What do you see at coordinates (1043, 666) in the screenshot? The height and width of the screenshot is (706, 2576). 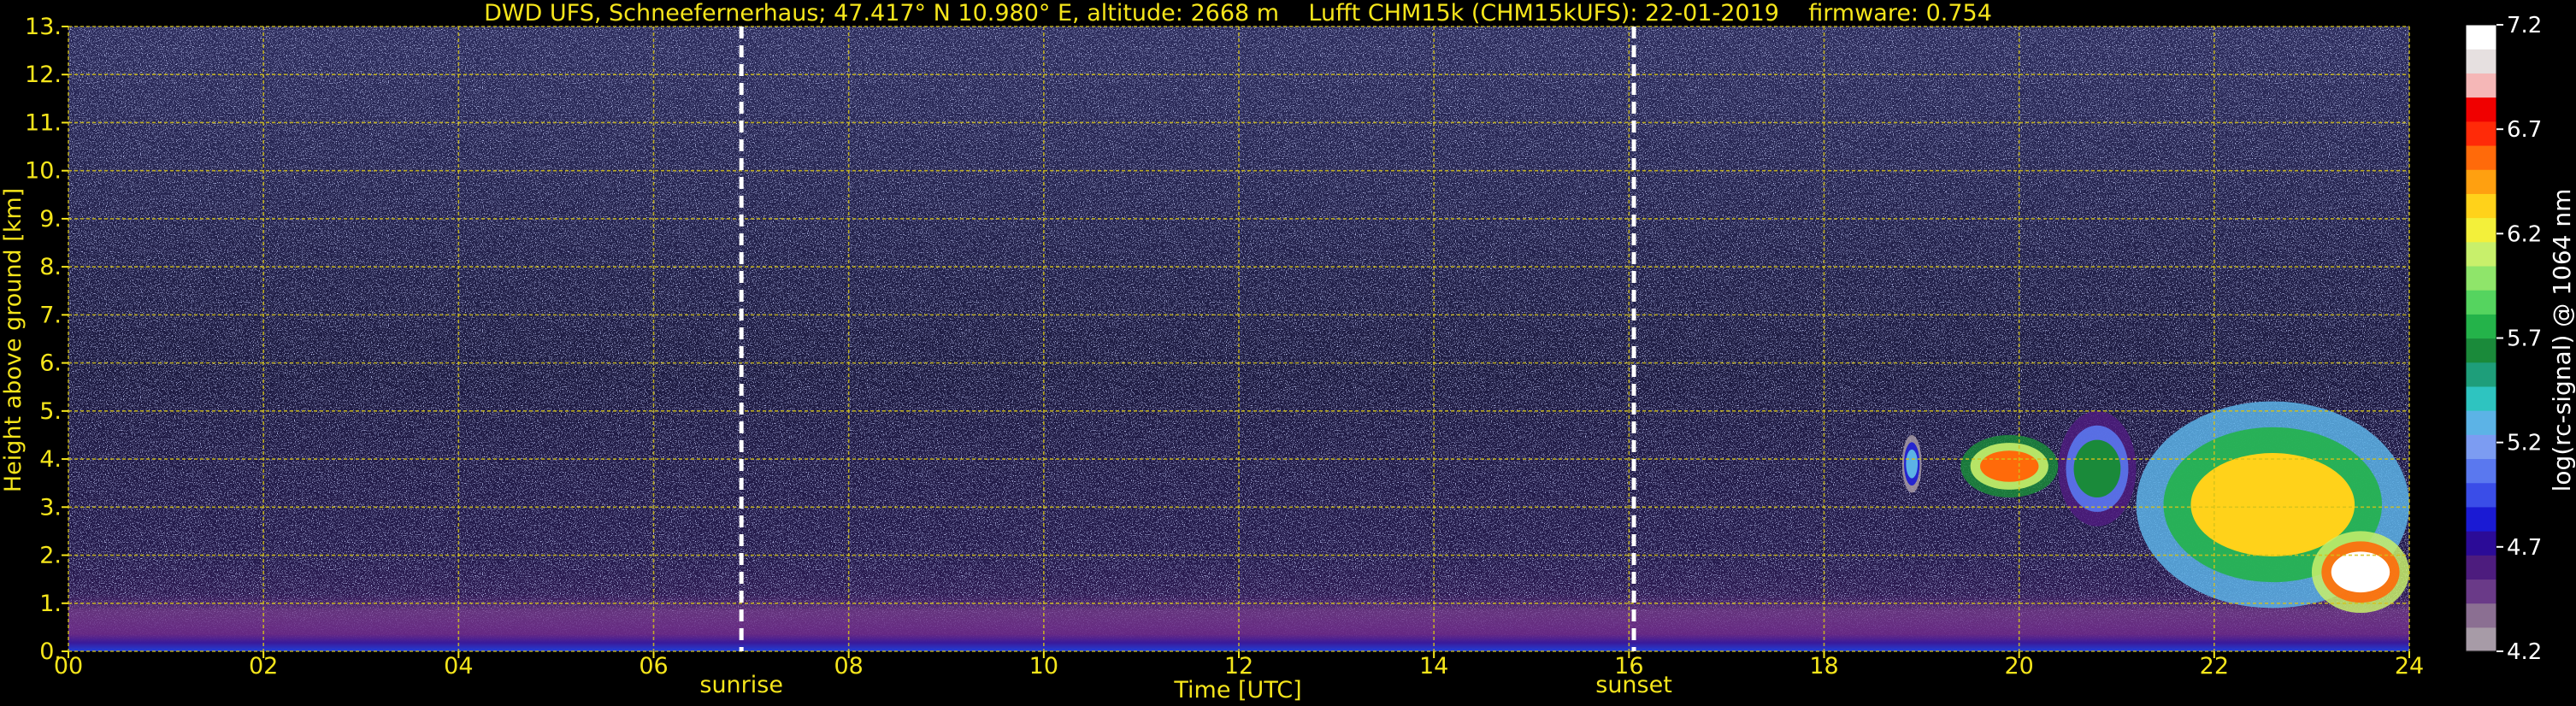 I see `x-tick-label: 10` at bounding box center [1043, 666].